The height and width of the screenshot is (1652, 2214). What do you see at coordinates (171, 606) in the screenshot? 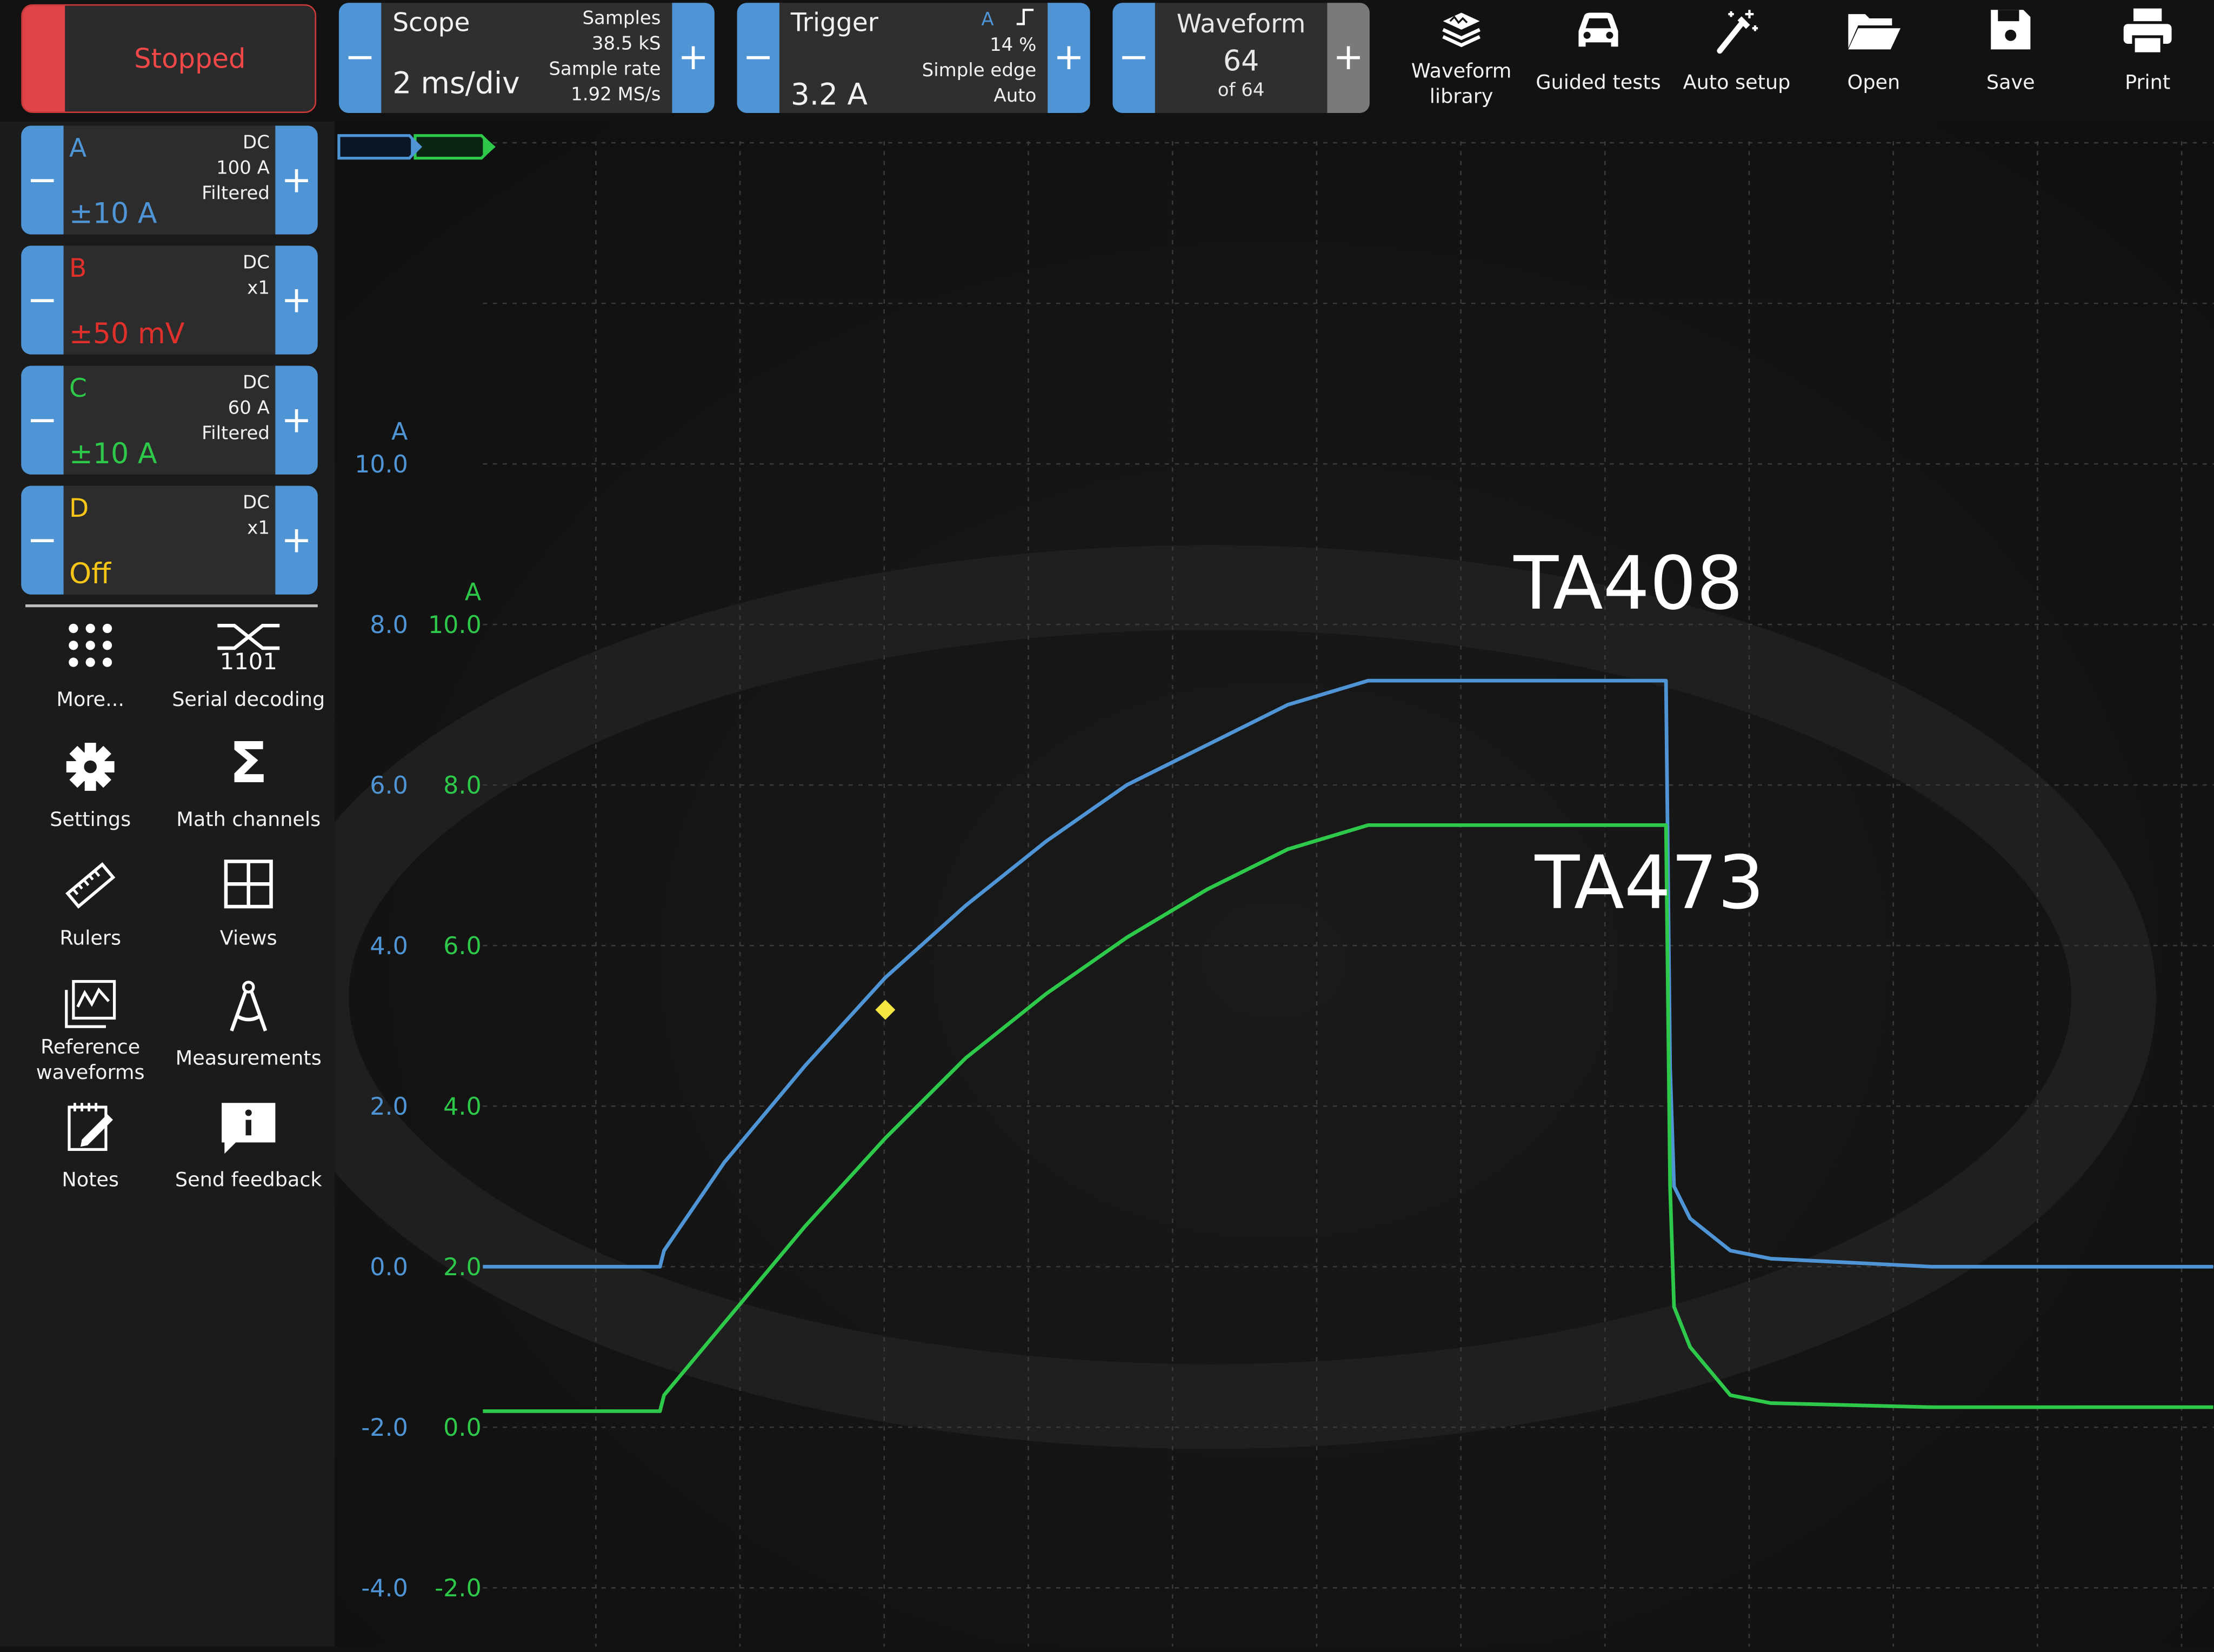
I see `panel-divider` at bounding box center [171, 606].